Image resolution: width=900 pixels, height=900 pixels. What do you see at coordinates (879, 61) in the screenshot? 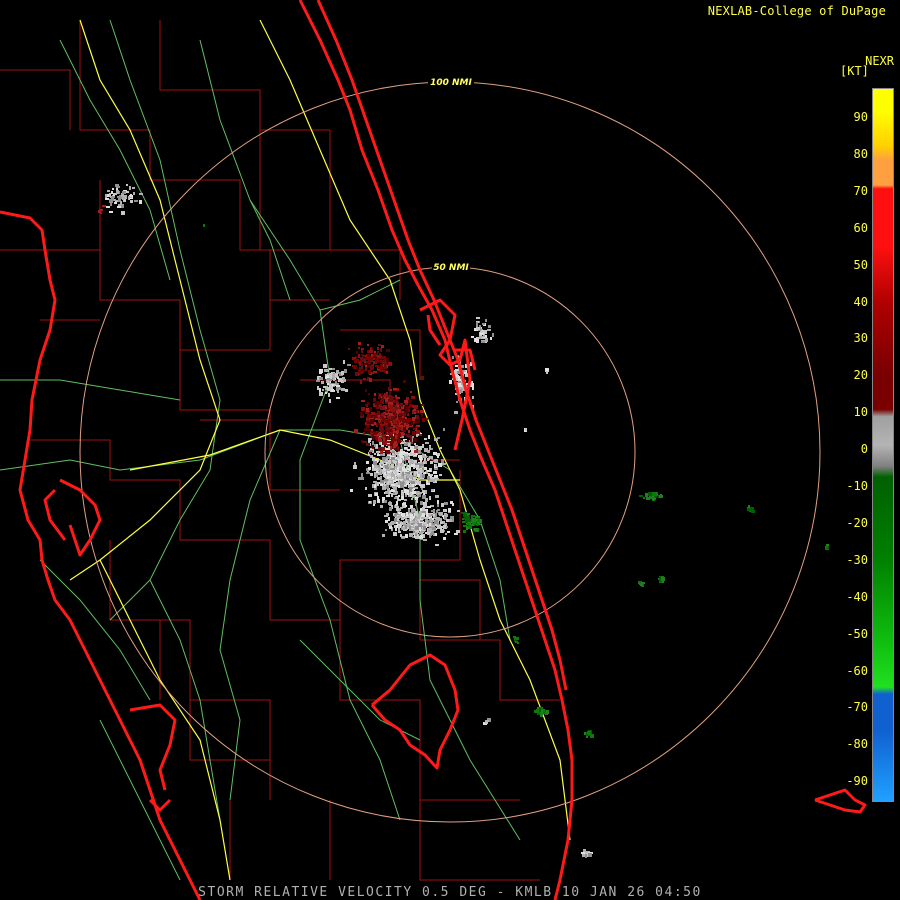
I see `product-label: NEXR` at bounding box center [879, 61].